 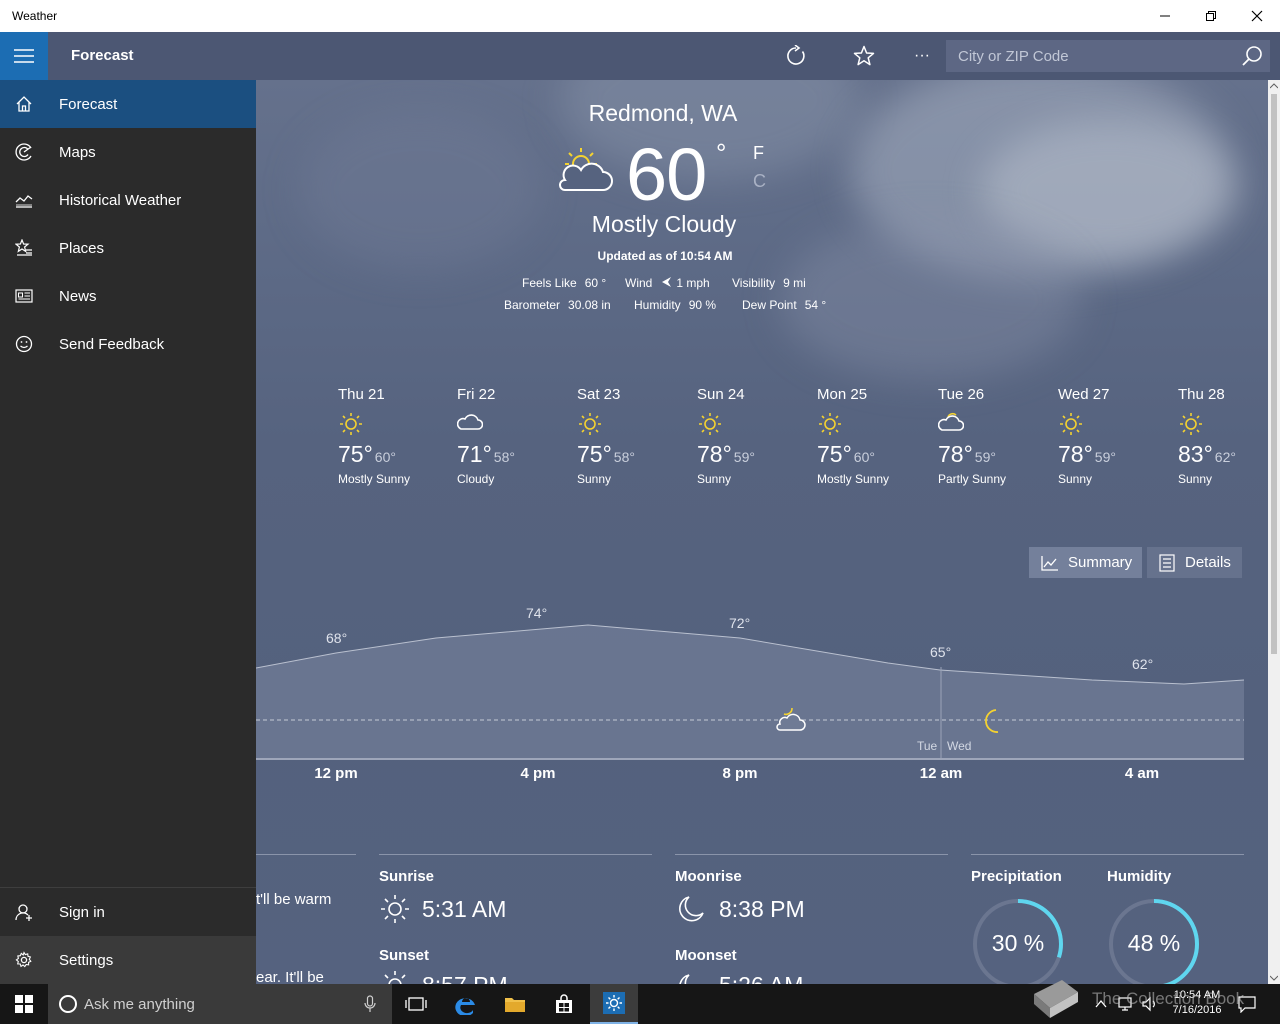 What do you see at coordinates (941, 773) in the screenshot?
I see `hour-label: 12 am` at bounding box center [941, 773].